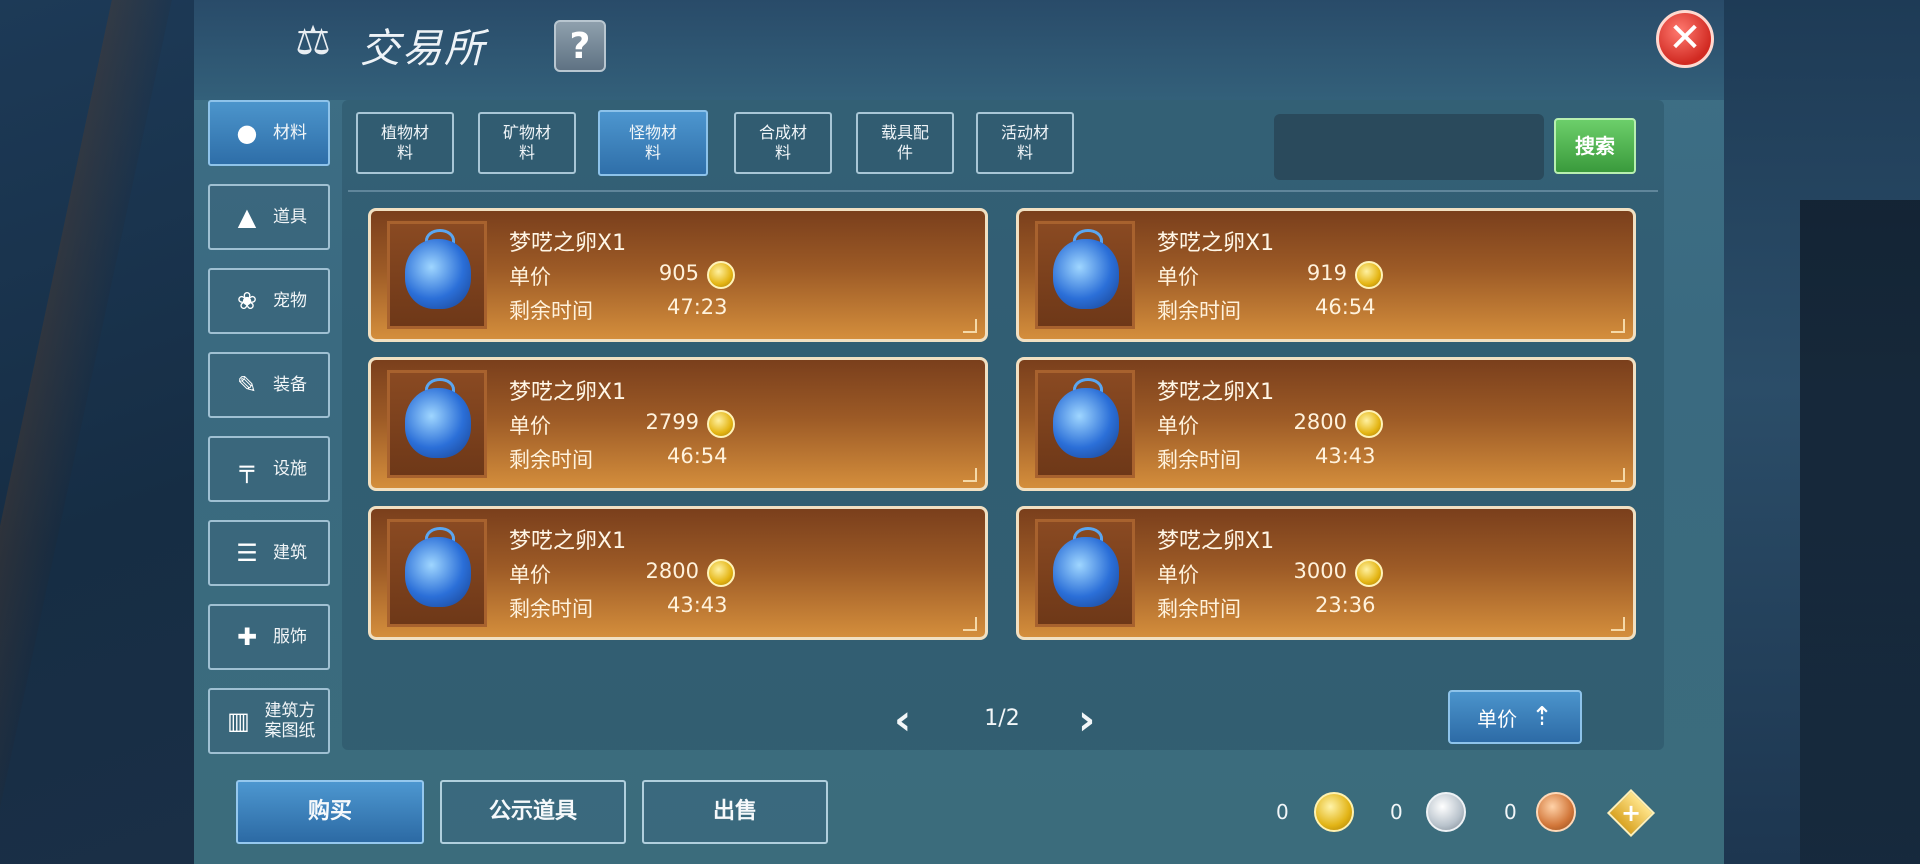  Describe the element at coordinates (247, 637) in the screenshot. I see `clothing-icon: ✚` at that location.